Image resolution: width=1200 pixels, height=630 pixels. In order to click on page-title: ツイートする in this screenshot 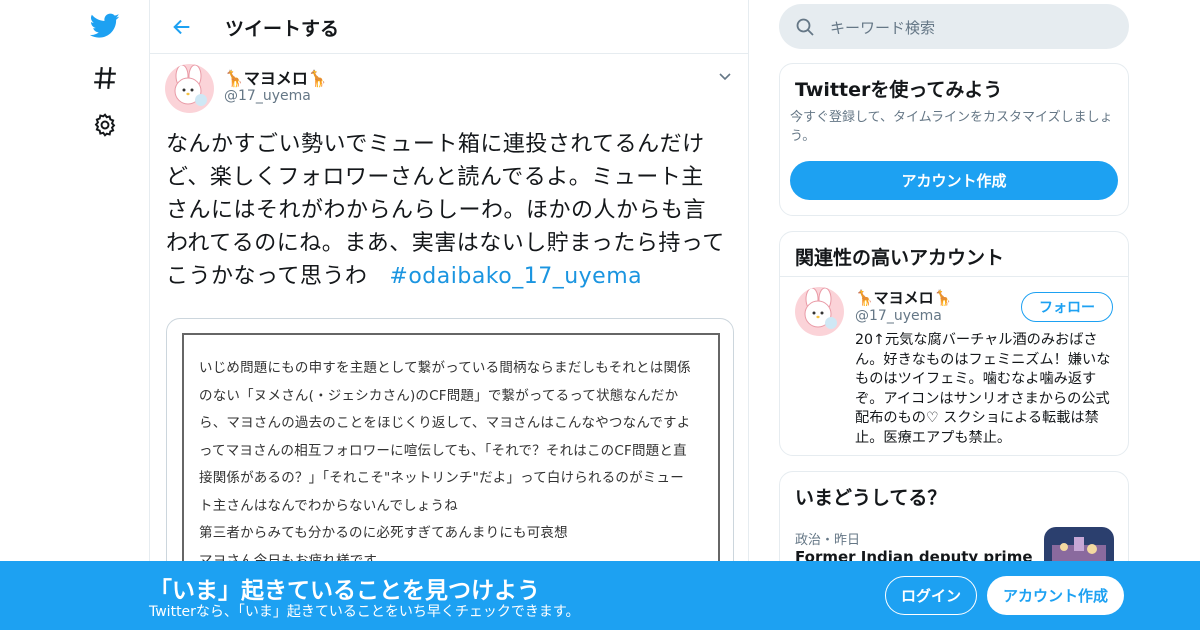, I will do `click(282, 29)`.